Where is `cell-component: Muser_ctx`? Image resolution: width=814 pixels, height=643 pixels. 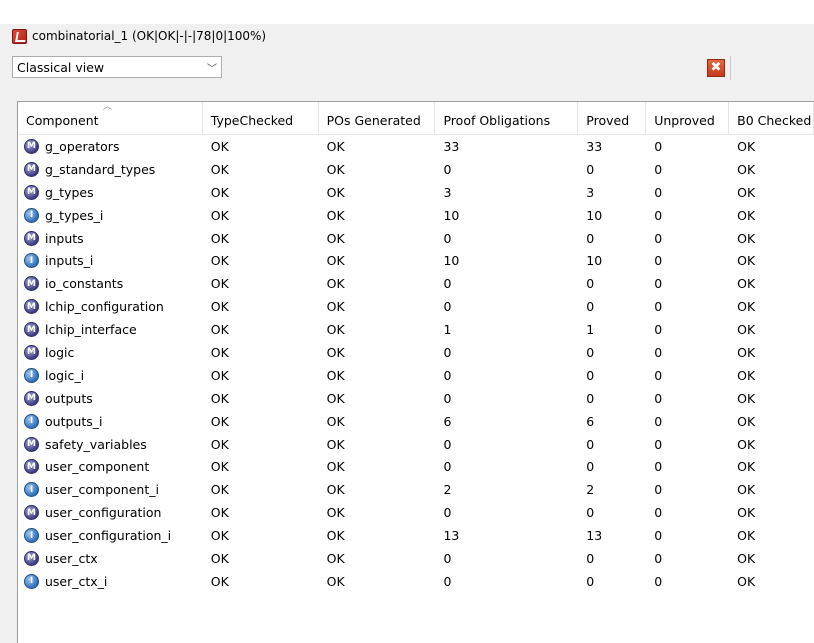
cell-component: Muser_ctx is located at coordinates (110, 558).